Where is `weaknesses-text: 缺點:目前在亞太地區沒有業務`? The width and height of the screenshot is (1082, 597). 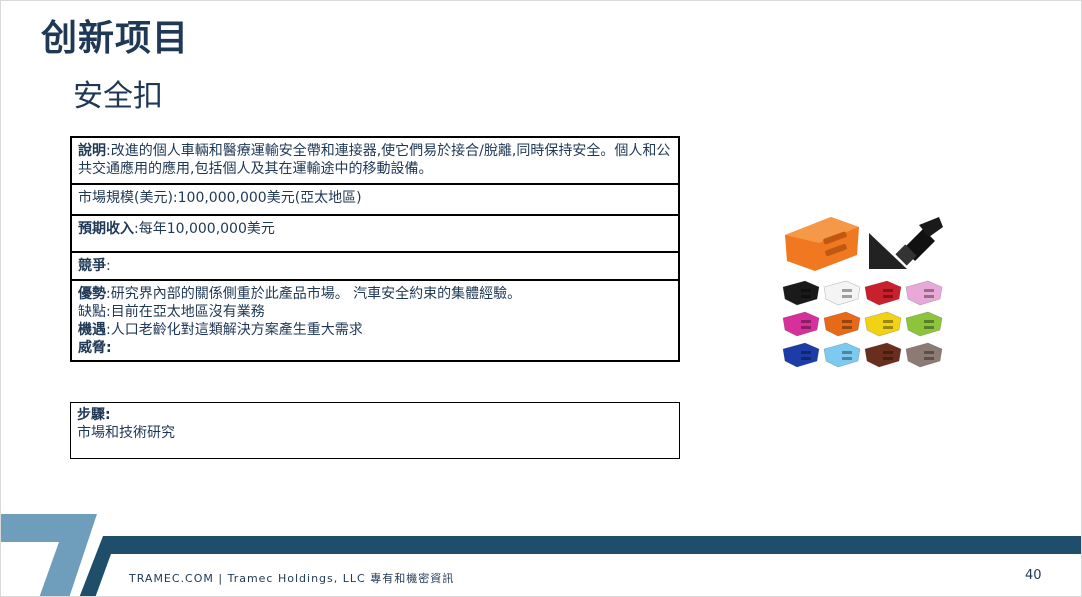
weaknesses-text: 缺點:目前在亞太地區沒有業務 is located at coordinates (171, 312).